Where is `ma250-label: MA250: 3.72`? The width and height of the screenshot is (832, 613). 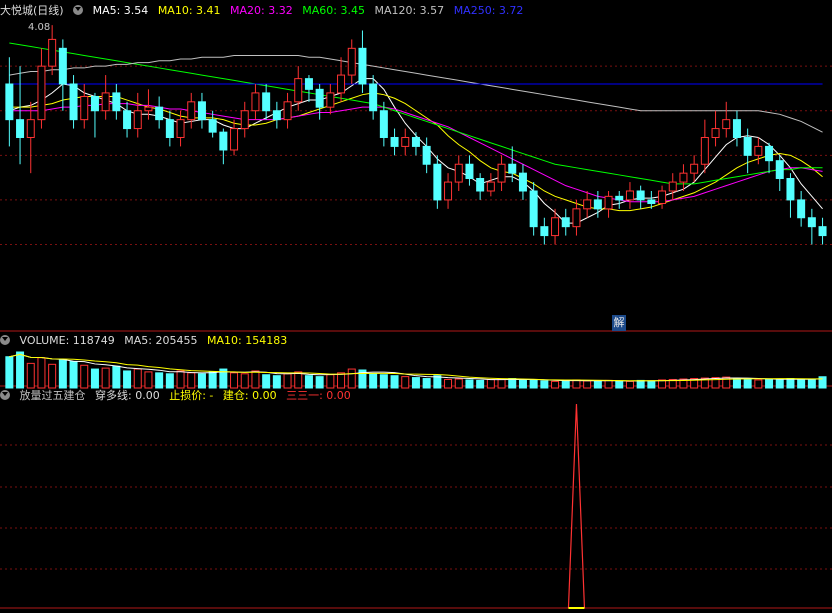 ma250-label: MA250: 3.72 is located at coordinates (488, 10).